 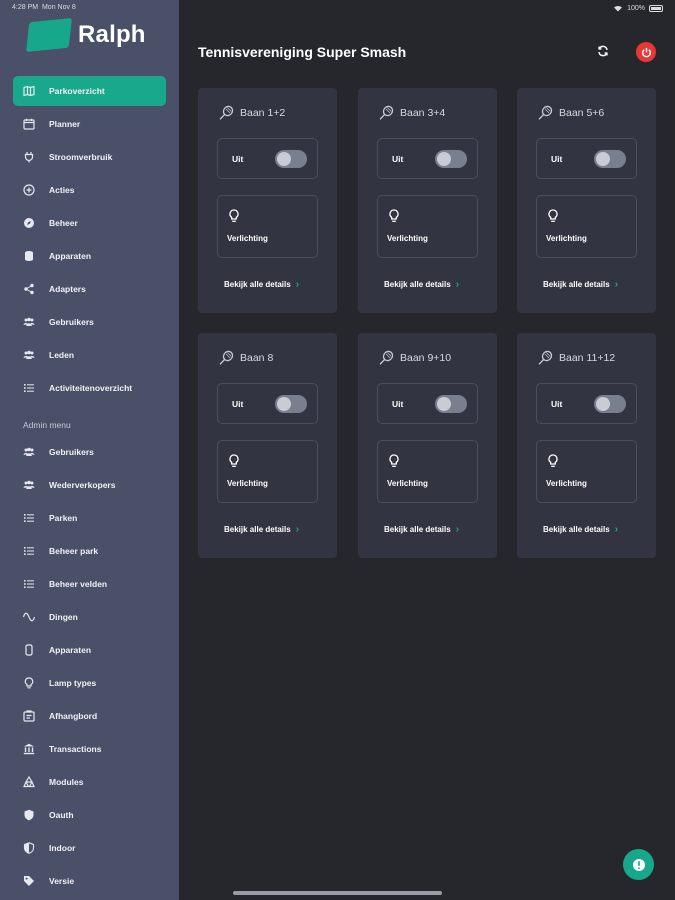 I want to click on device-icon, so click(x=29, y=650).